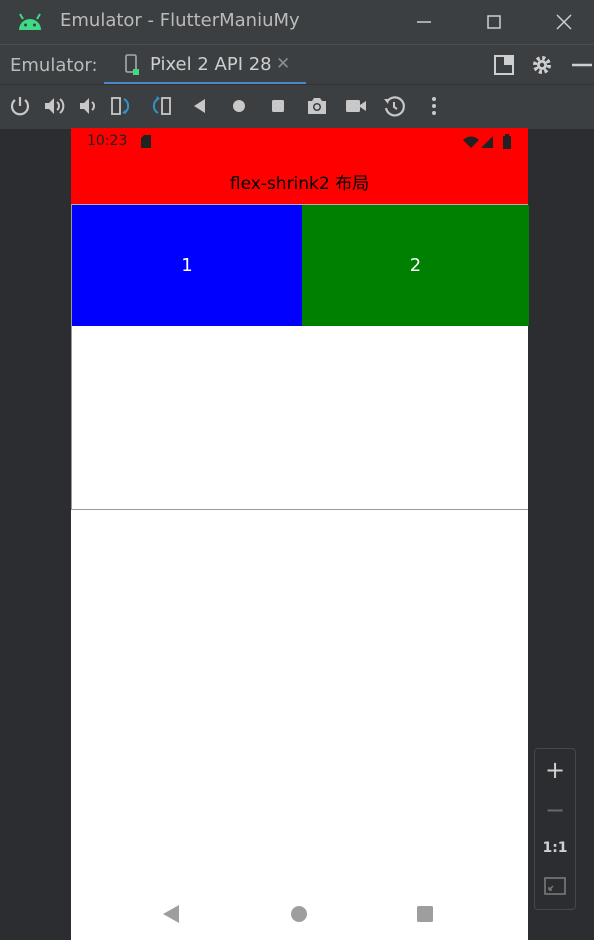  I want to click on app-bar: flex-shrink2 布局, so click(299, 180).